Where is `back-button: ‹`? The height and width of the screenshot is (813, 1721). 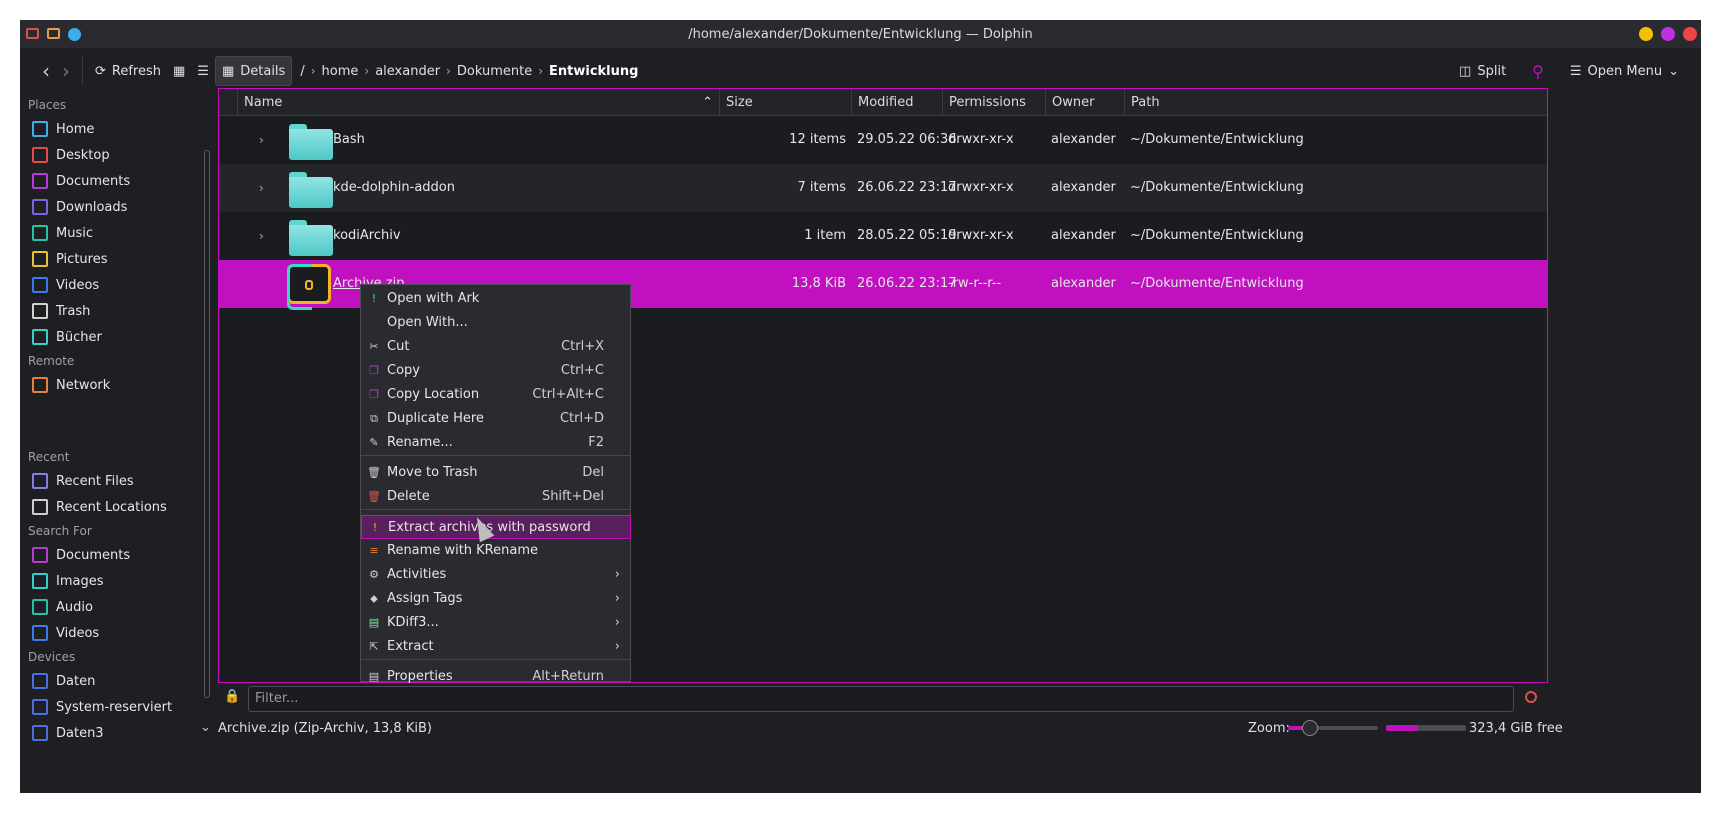 back-button: ‹ is located at coordinates (46, 71).